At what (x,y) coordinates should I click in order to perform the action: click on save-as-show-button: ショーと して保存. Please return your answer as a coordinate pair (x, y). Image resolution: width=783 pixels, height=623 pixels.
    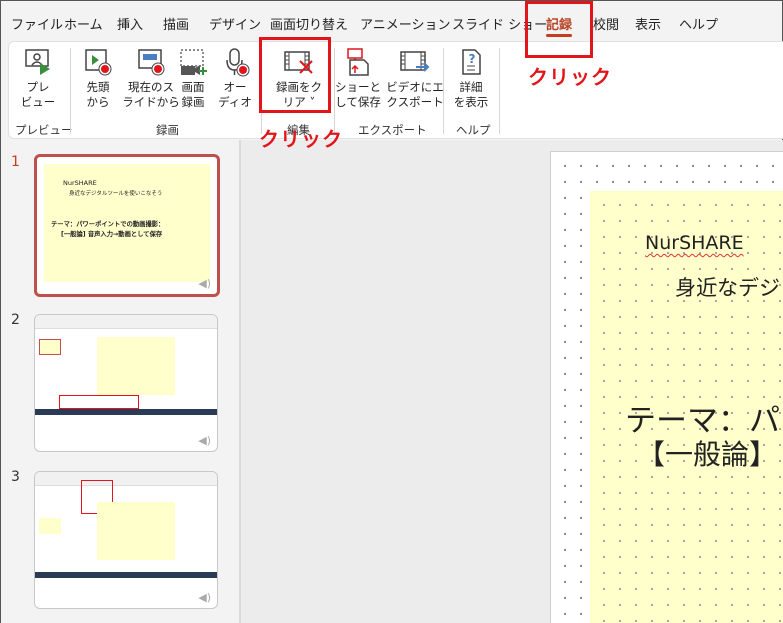
    Looking at the image, I should click on (358, 78).